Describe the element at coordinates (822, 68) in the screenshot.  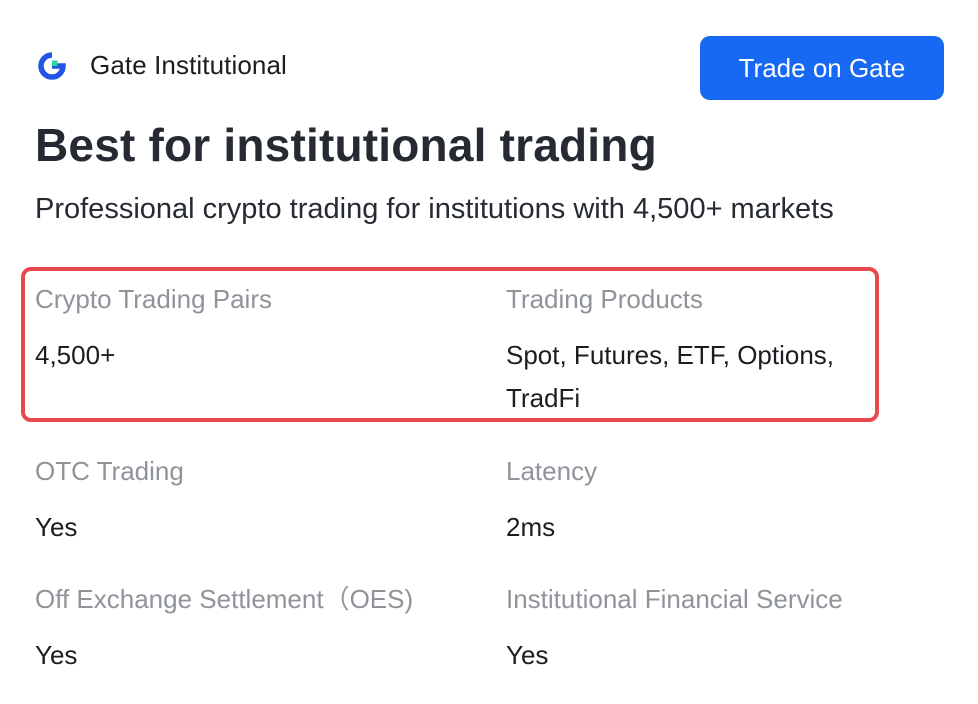
I see `trade-on-gate-button: Trade on Gate` at that location.